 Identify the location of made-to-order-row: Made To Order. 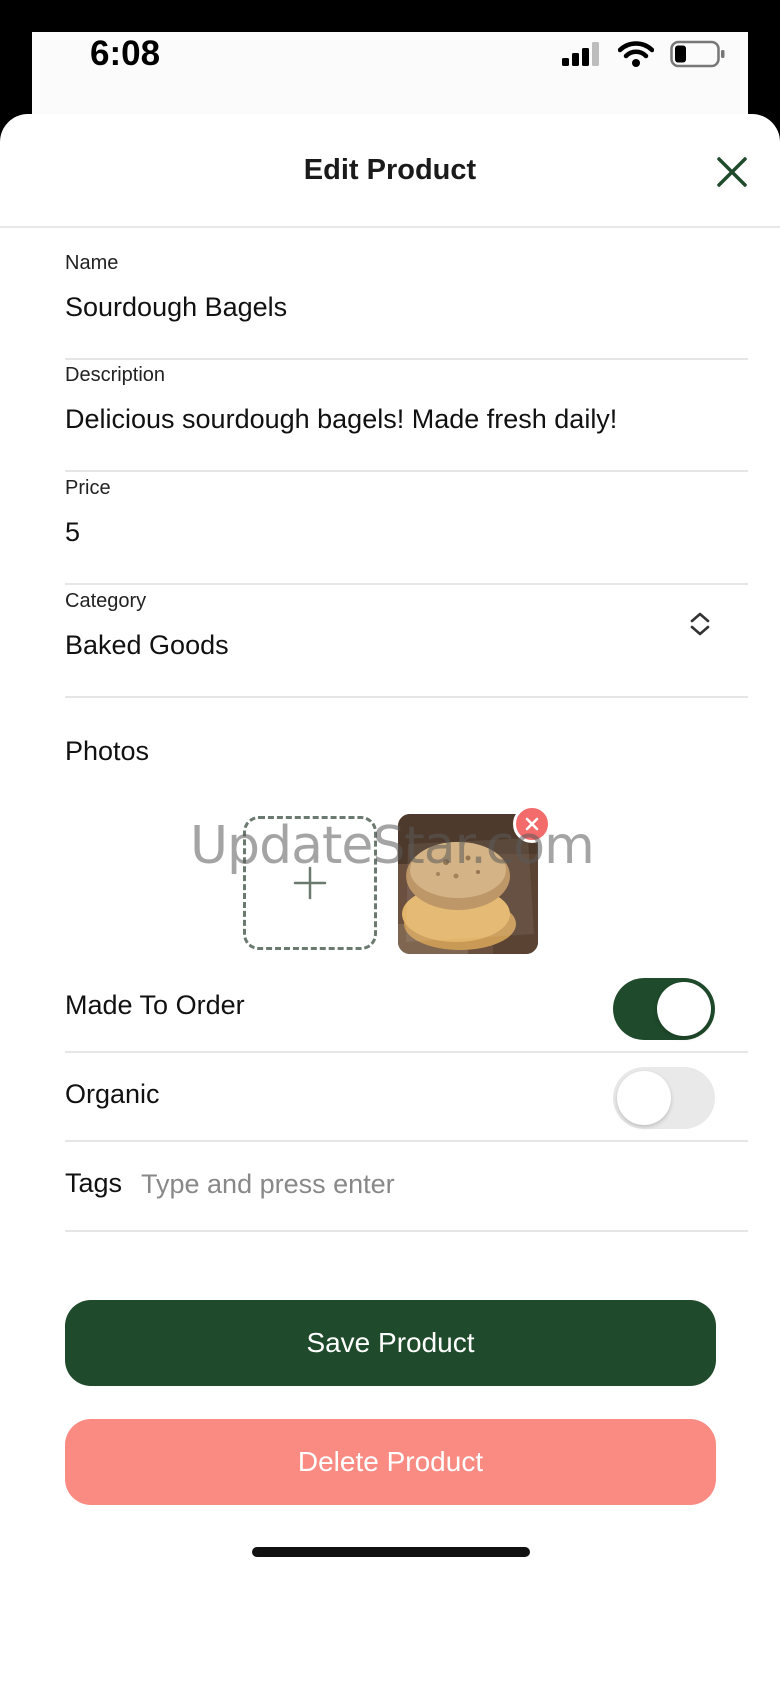
(406, 1008).